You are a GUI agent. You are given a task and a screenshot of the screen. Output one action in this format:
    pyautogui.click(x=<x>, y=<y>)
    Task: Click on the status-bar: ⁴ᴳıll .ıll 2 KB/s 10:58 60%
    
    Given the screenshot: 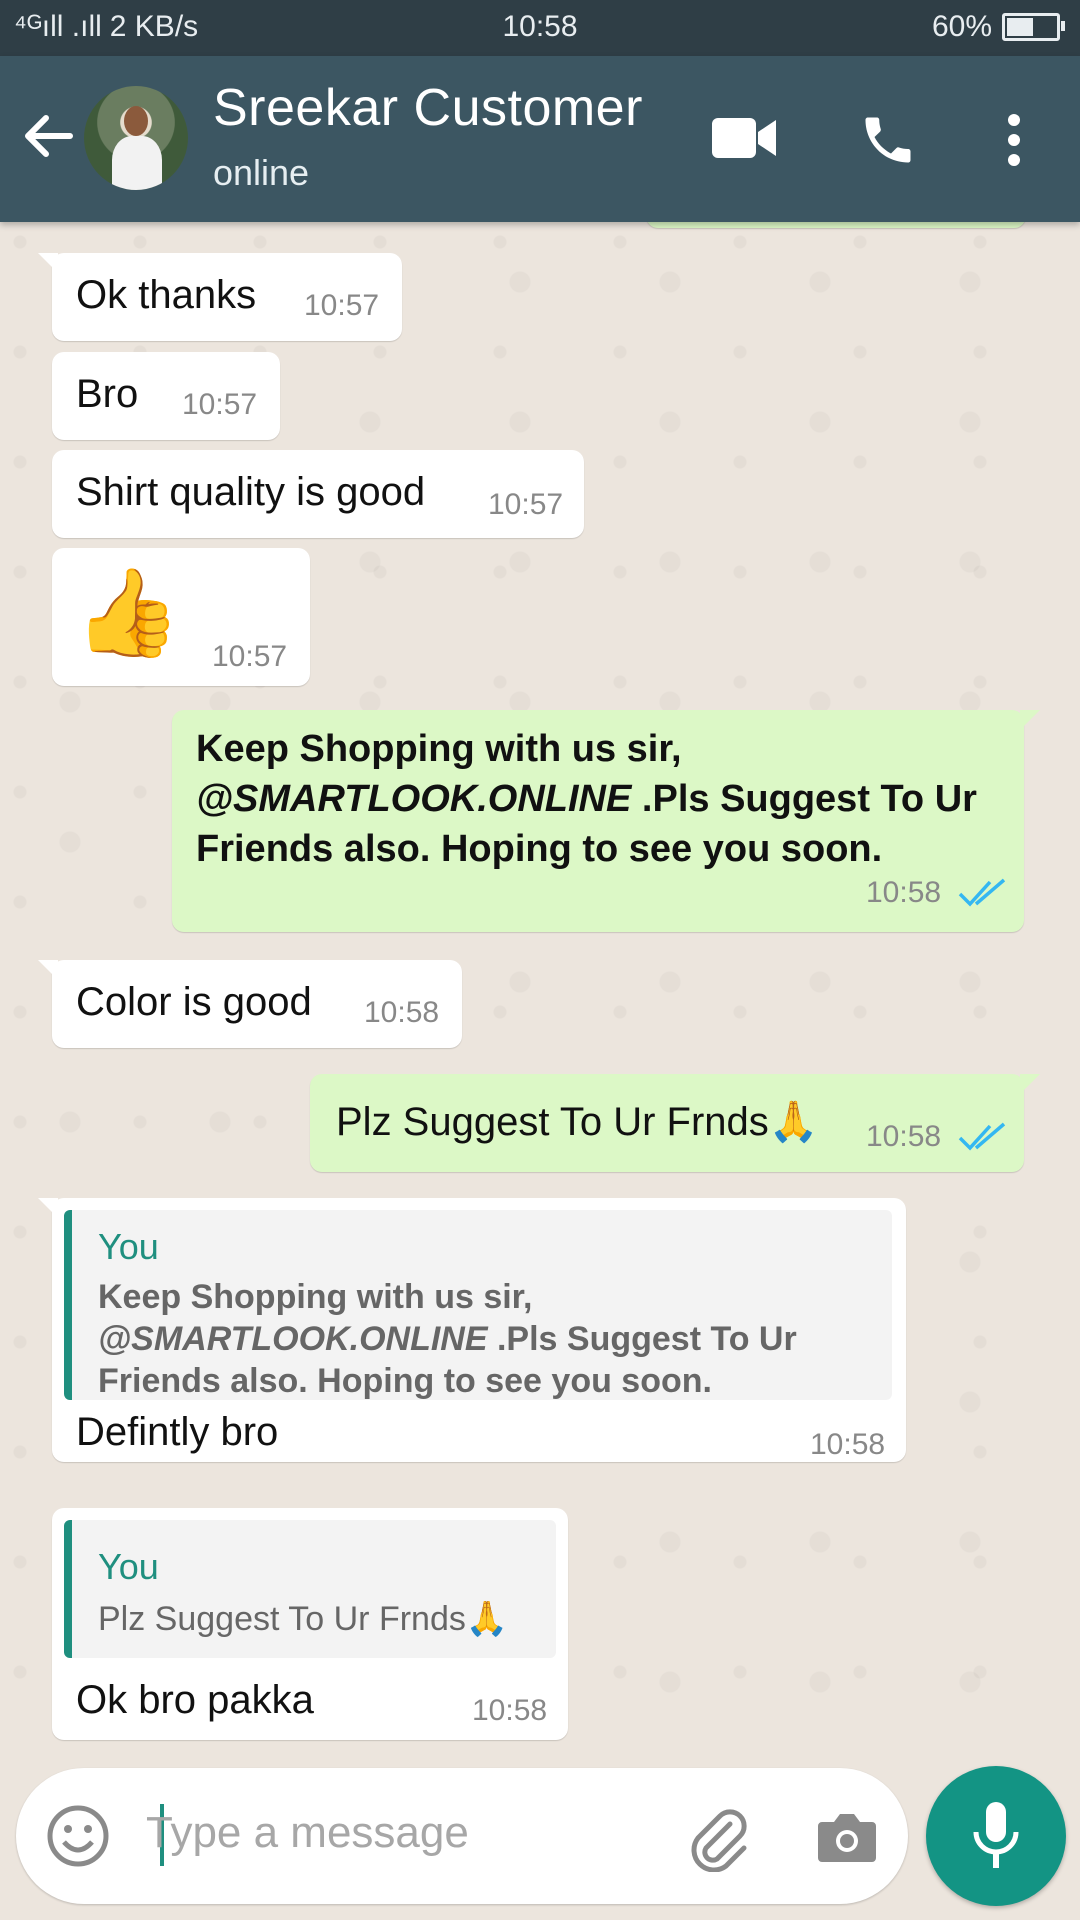 What is the action you would take?
    pyautogui.click(x=540, y=28)
    